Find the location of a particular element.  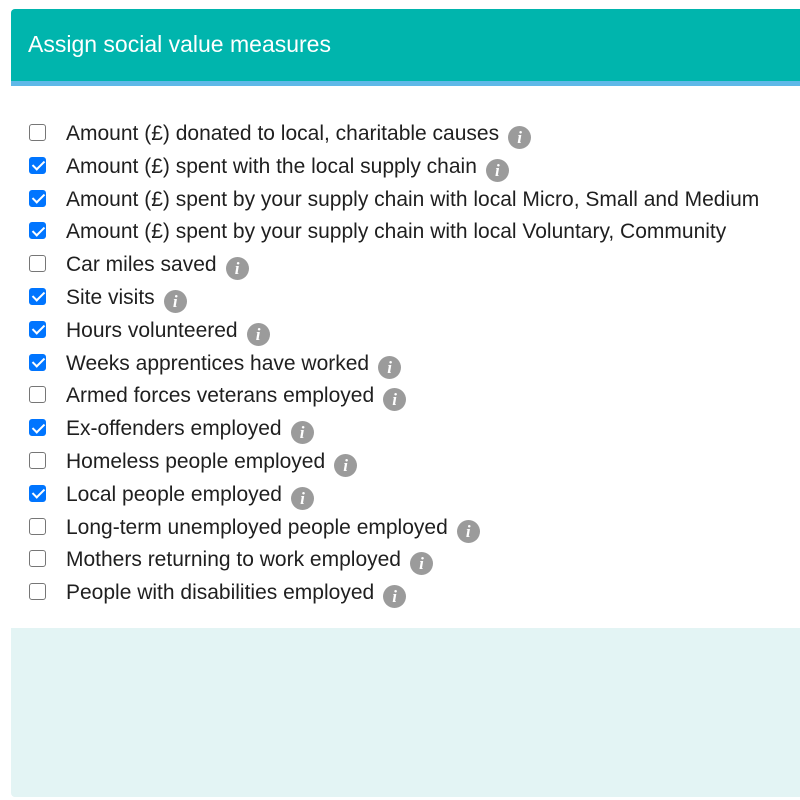

measure-item: Homeless people employed i is located at coordinates (405, 466).